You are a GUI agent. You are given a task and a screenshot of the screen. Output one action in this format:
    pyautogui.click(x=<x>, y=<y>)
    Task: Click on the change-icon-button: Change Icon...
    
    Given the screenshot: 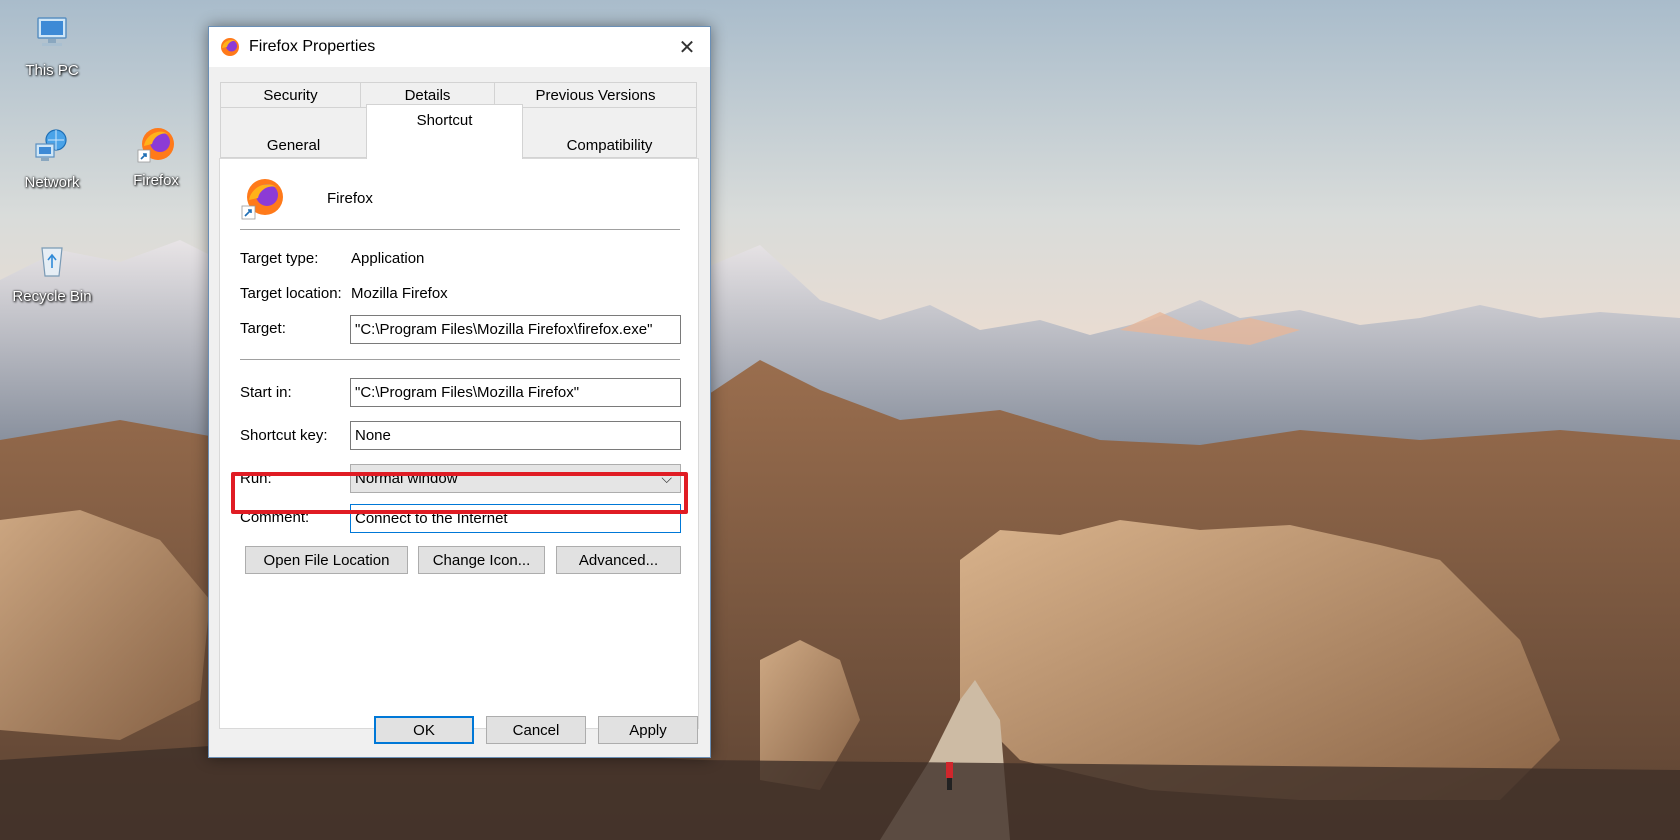 What is the action you would take?
    pyautogui.click(x=481, y=560)
    